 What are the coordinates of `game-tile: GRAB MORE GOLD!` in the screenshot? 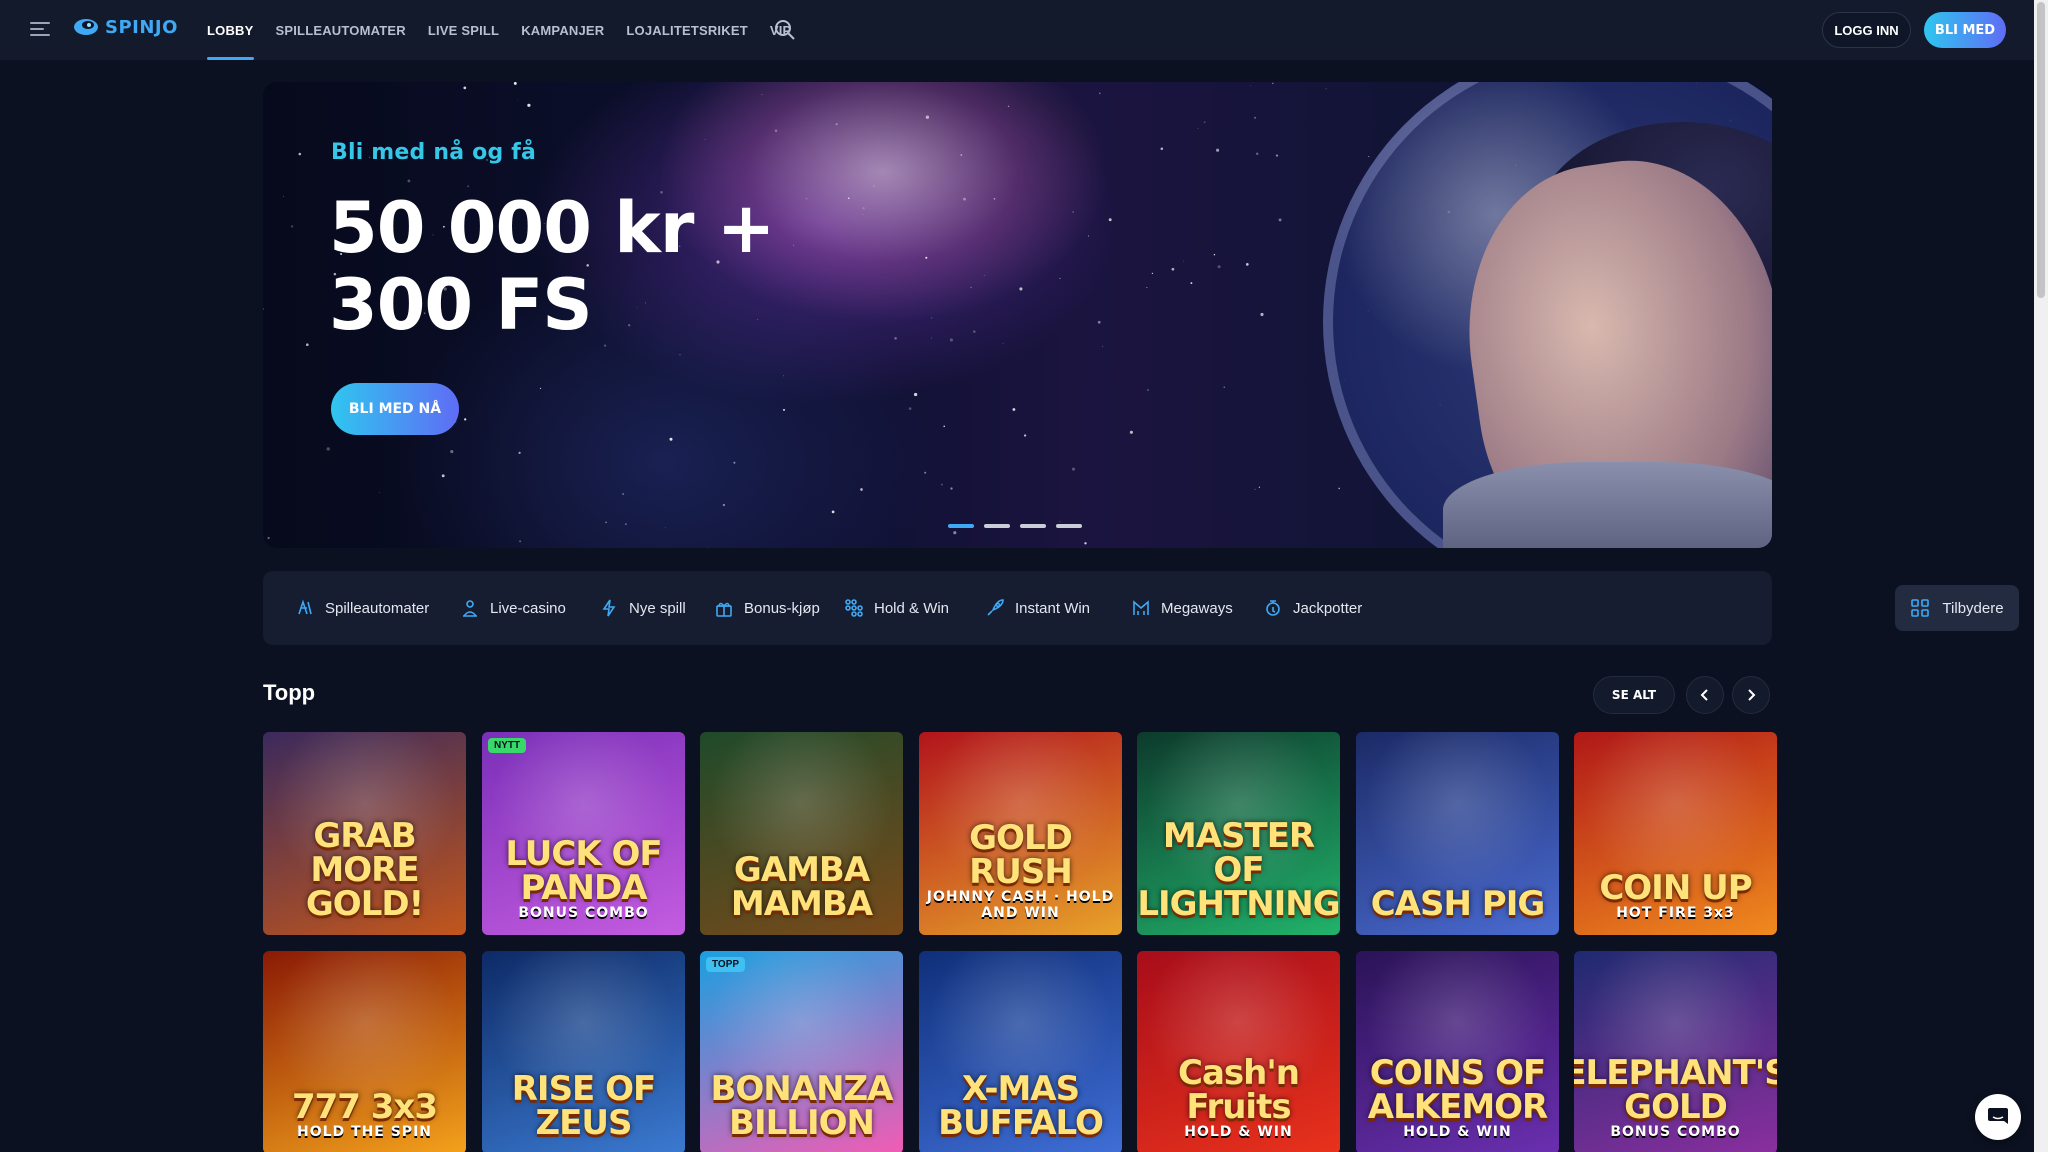 It's located at (364, 833).